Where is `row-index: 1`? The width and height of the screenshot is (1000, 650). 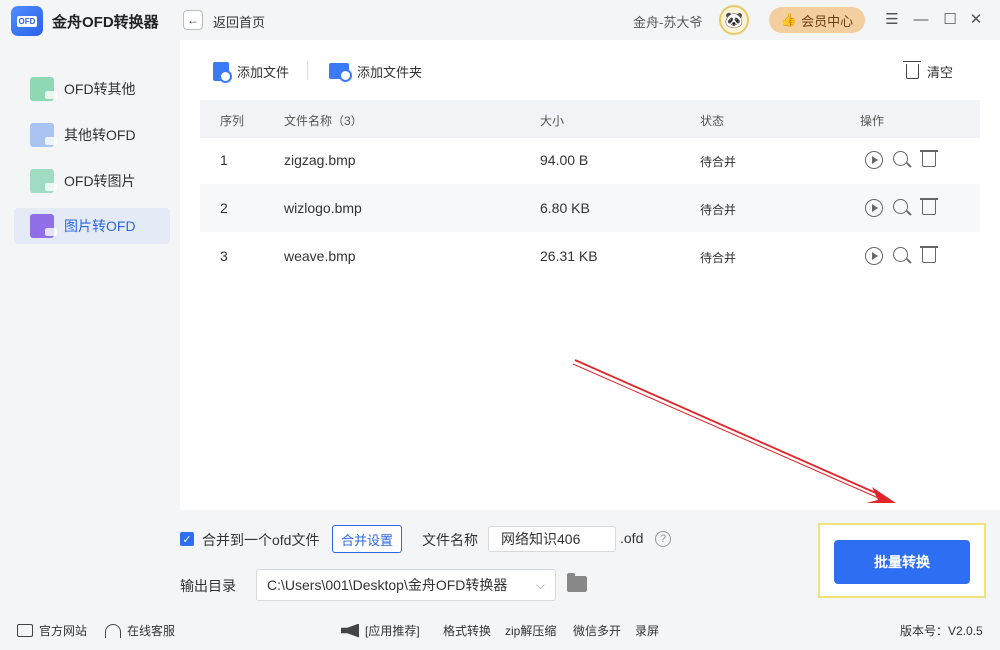
row-index: 1 is located at coordinates (224, 160).